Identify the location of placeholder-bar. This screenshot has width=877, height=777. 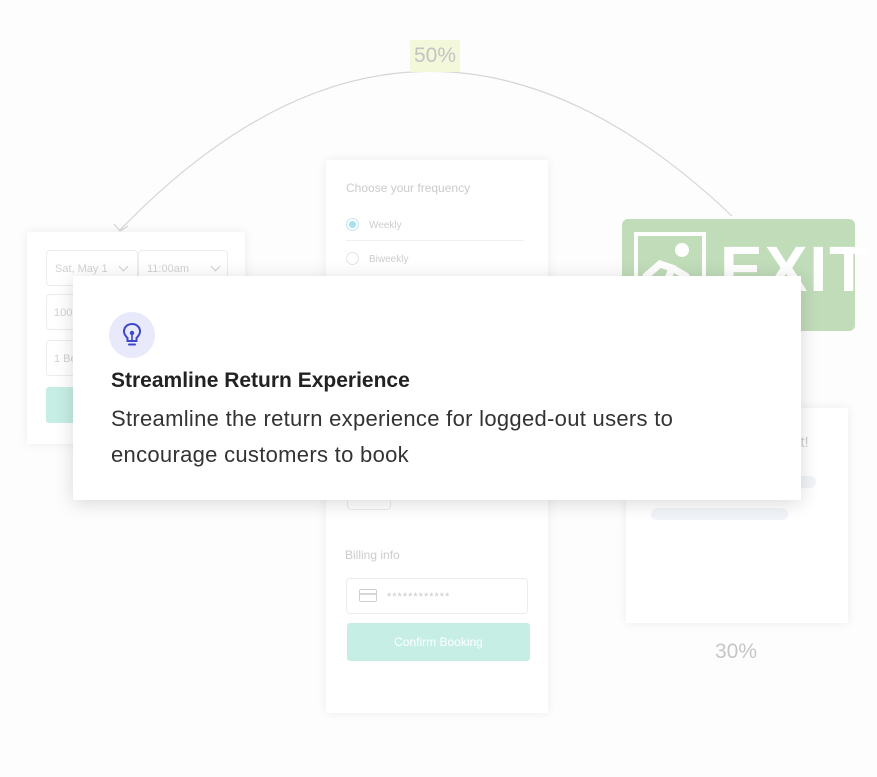
(719, 514).